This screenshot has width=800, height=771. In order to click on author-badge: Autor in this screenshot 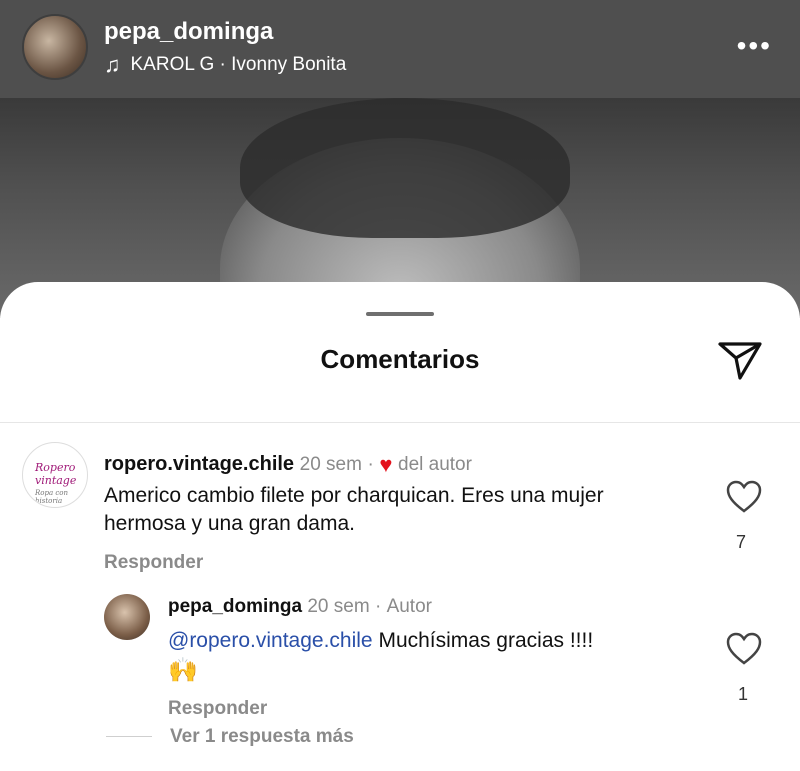, I will do `click(409, 606)`.